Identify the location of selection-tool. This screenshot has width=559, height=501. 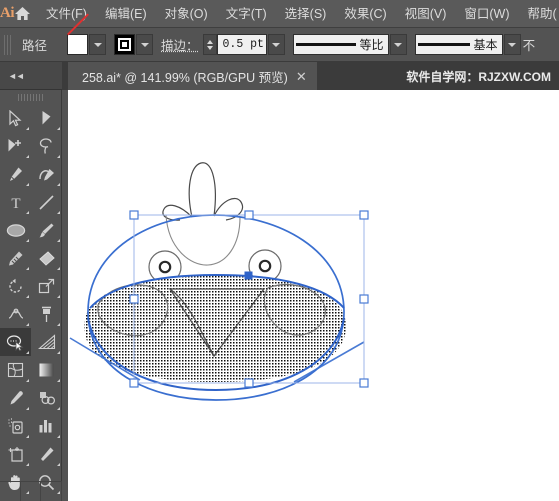
(15, 118).